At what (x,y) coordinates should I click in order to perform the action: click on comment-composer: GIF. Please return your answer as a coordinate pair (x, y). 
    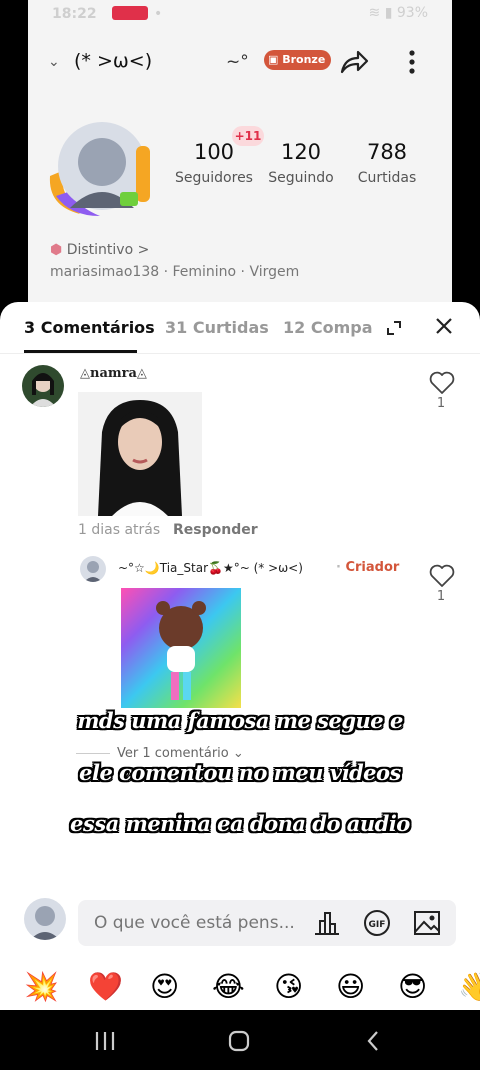
    Looking at the image, I should click on (267, 923).